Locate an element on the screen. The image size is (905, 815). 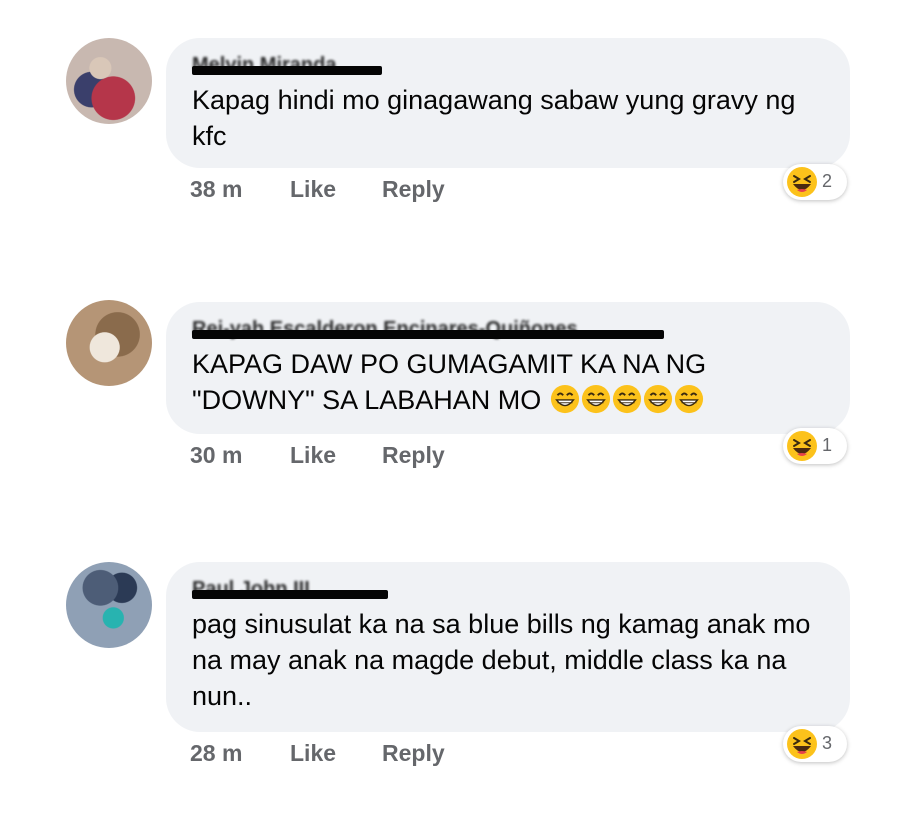
timestamp: 28 m is located at coordinates (216, 753).